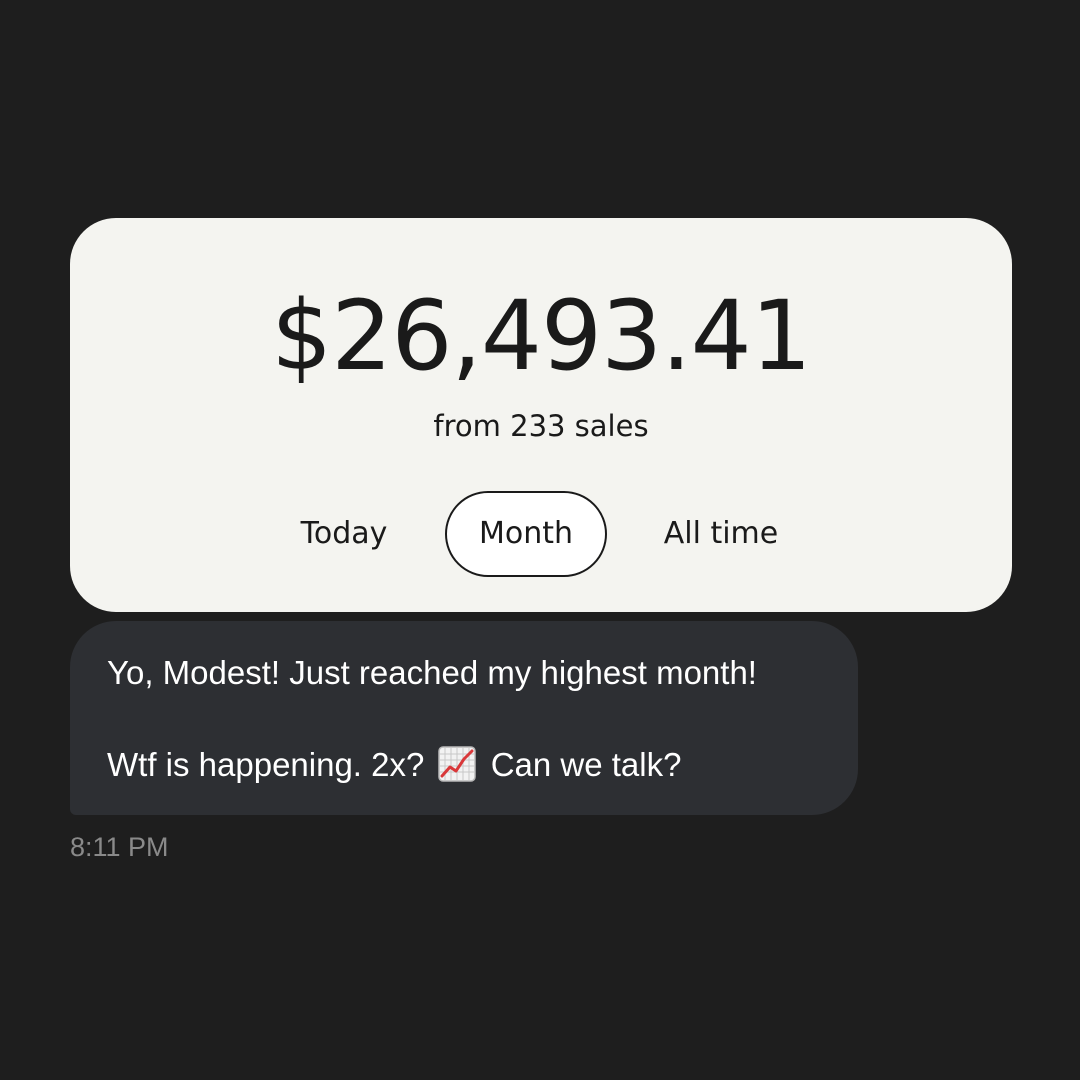 Image resolution: width=1080 pixels, height=1080 pixels. Describe the element at coordinates (721, 534) in the screenshot. I see `tab-all-time: All time` at that location.